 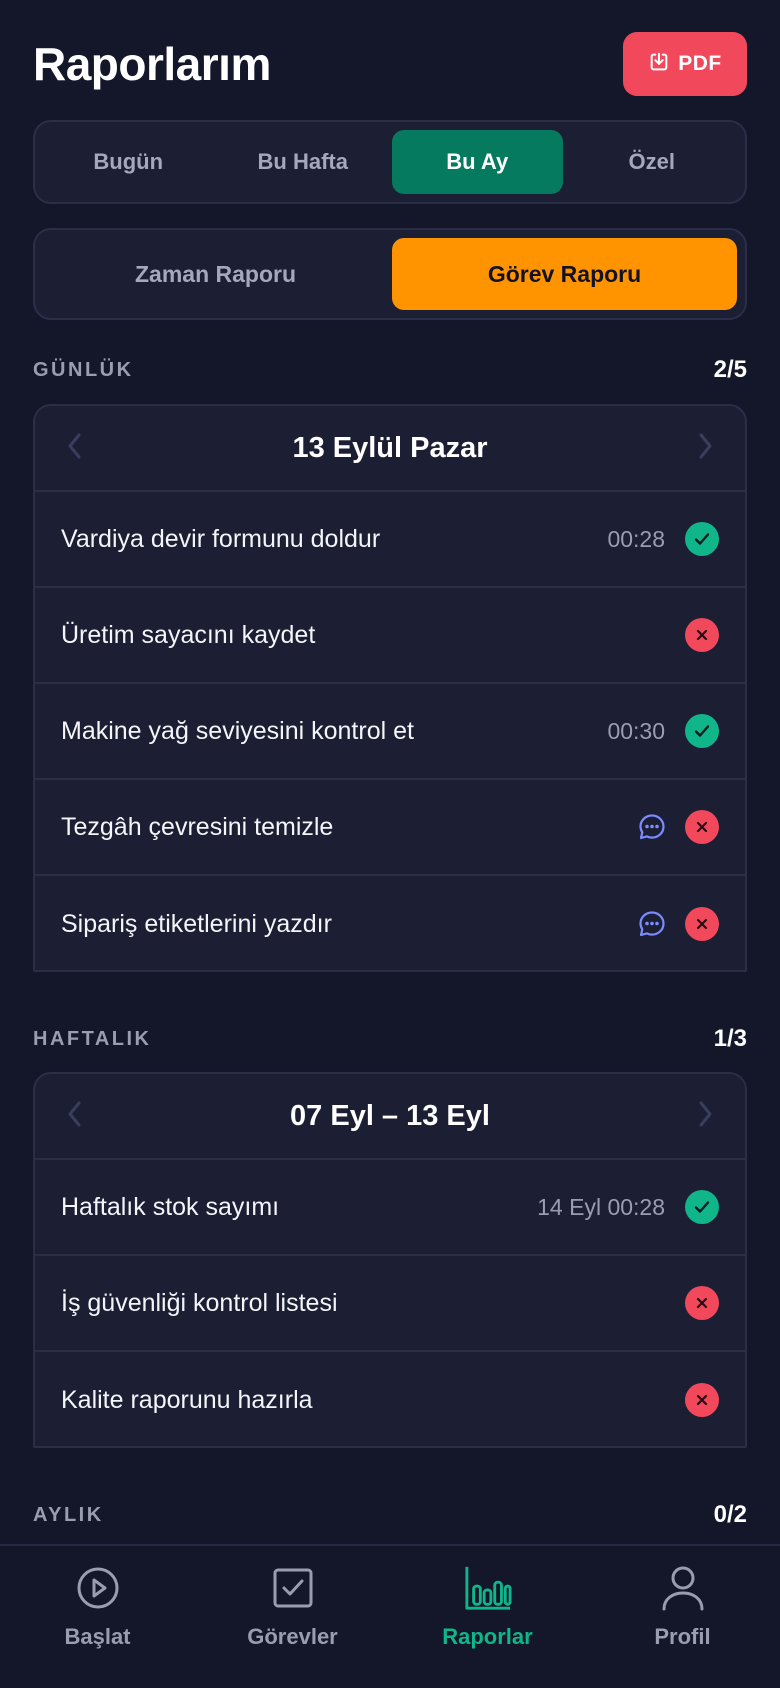 I want to click on next-week-button, so click(x=705, y=1116).